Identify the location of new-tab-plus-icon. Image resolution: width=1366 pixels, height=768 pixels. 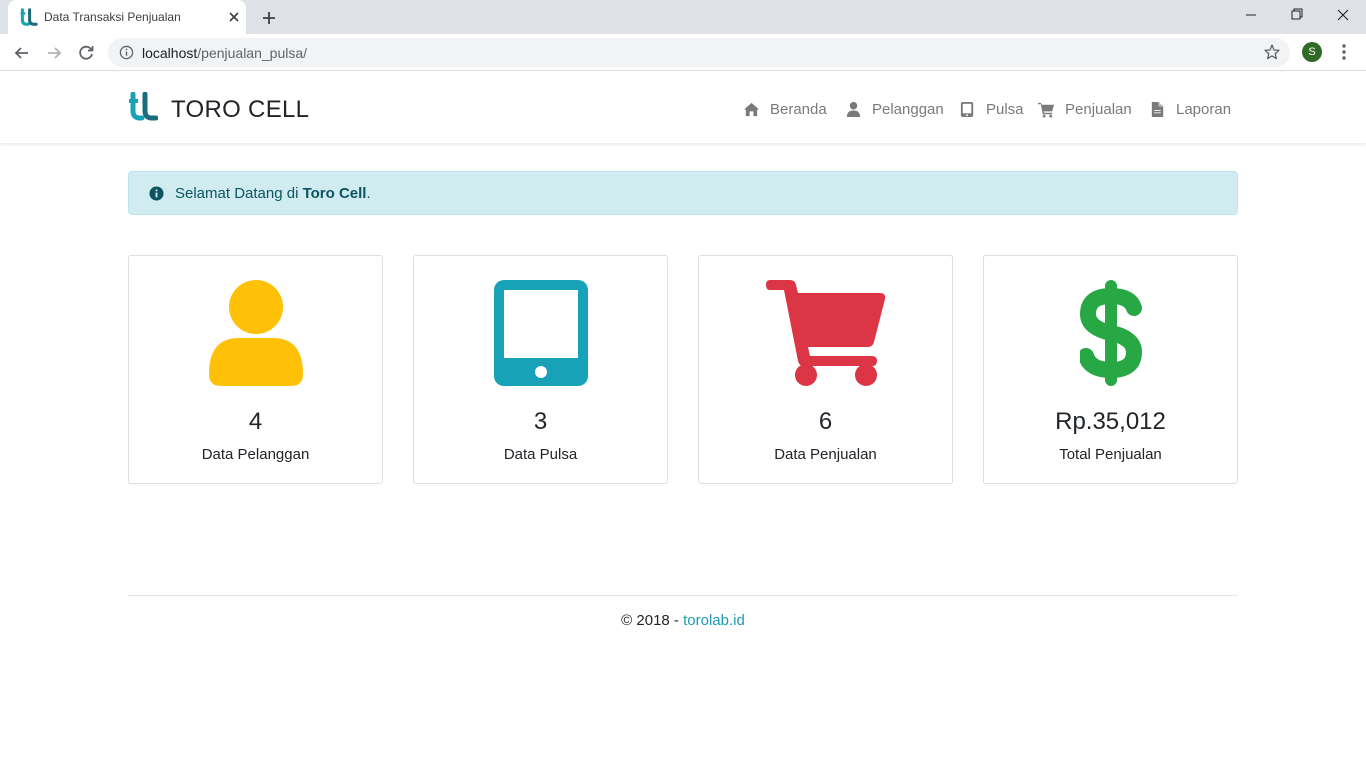
(269, 18).